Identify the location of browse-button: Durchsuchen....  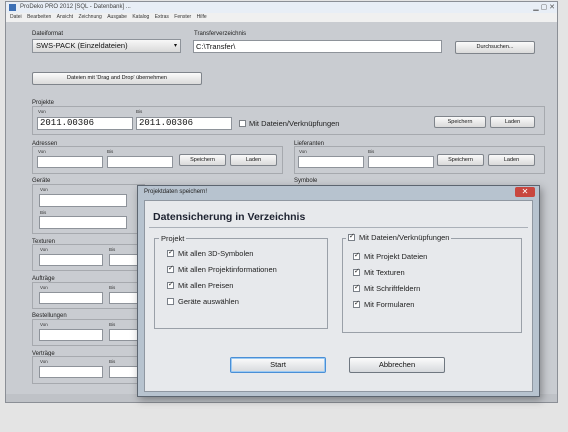
(495, 47).